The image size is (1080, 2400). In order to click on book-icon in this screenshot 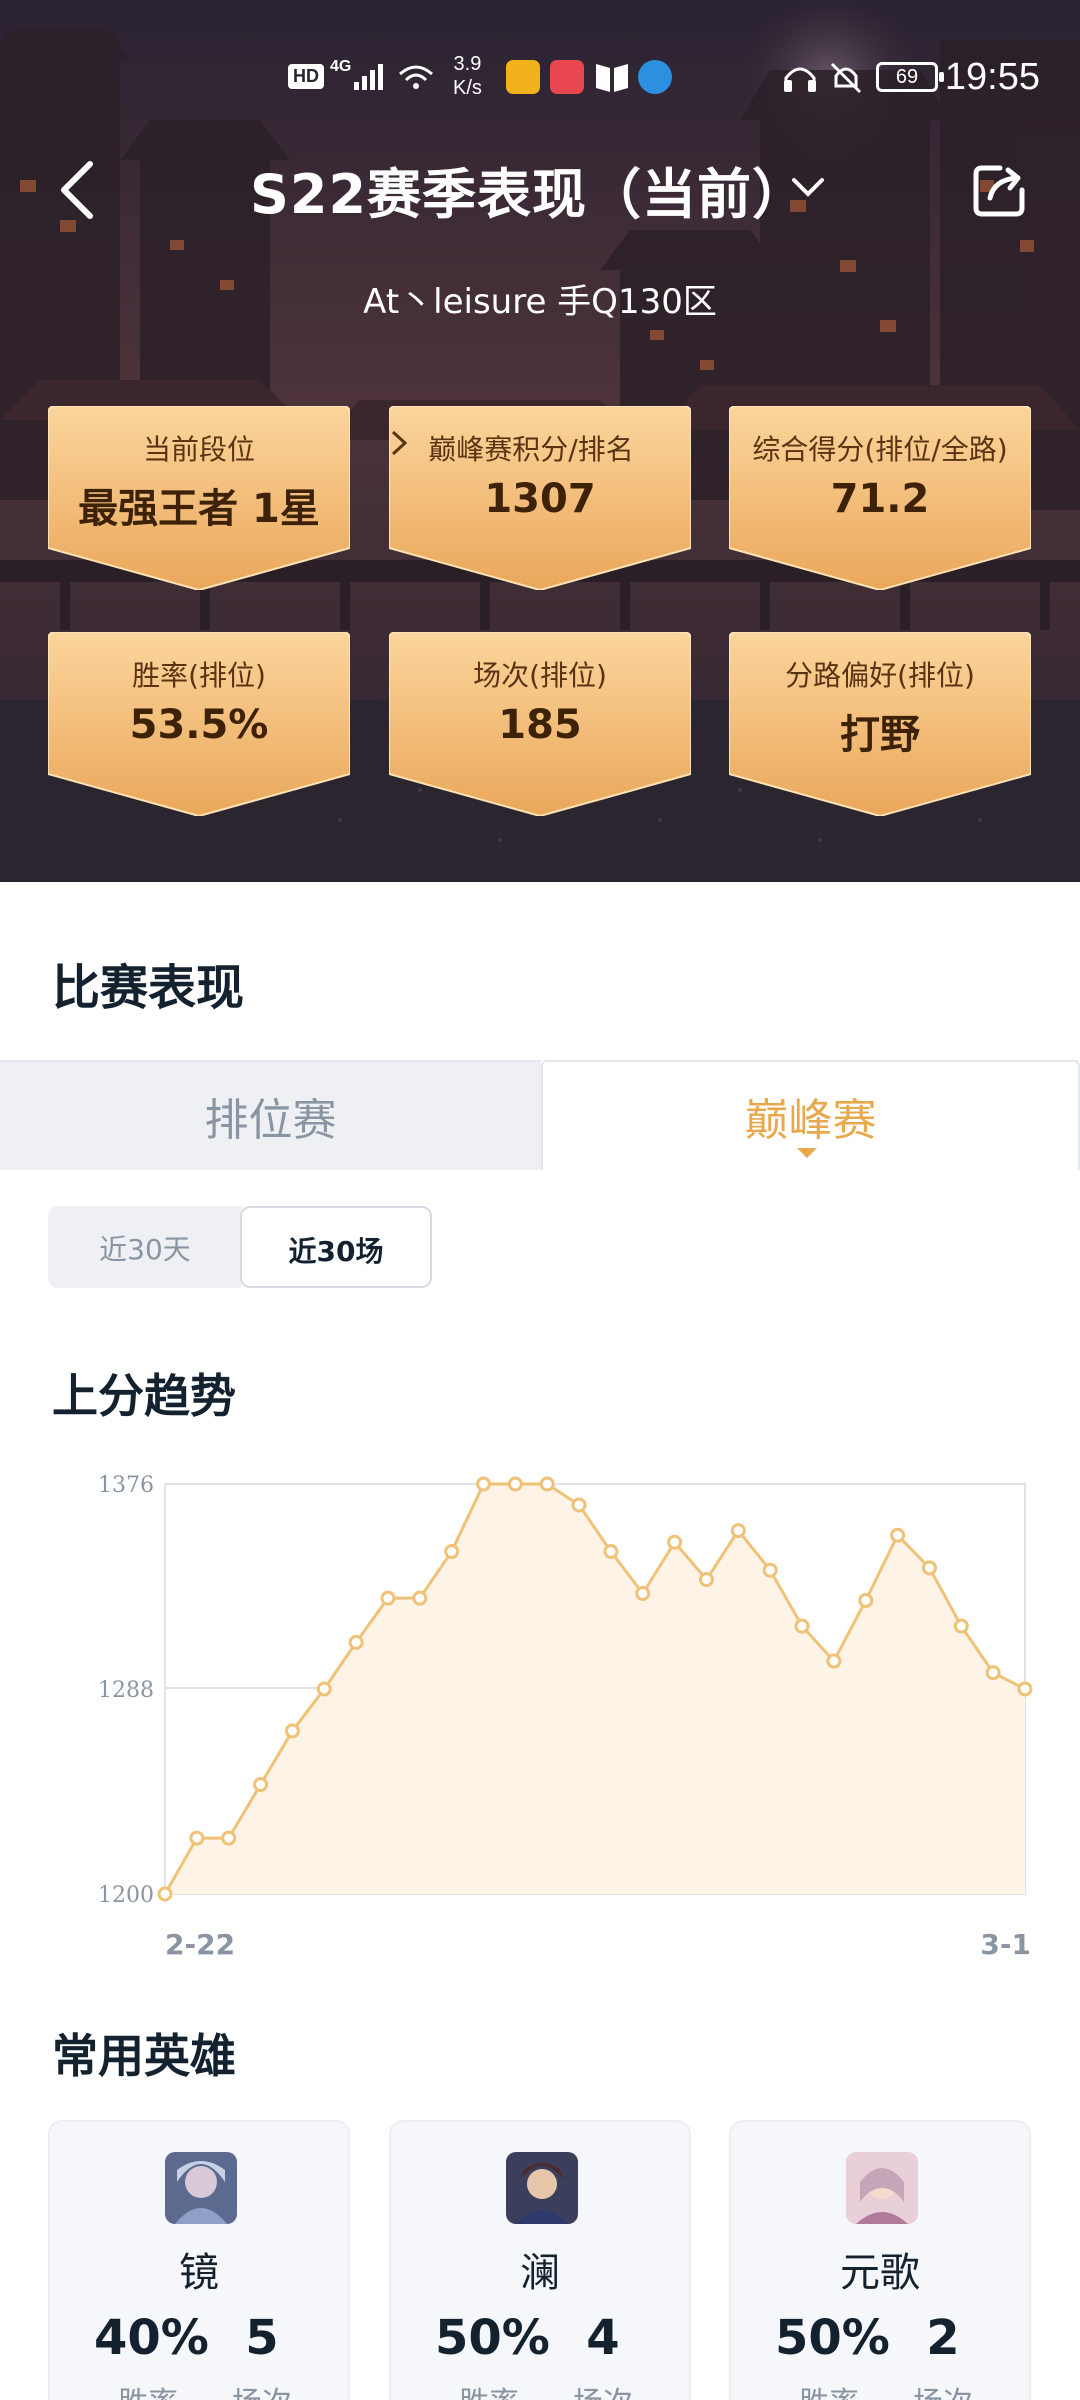, I will do `click(612, 78)`.